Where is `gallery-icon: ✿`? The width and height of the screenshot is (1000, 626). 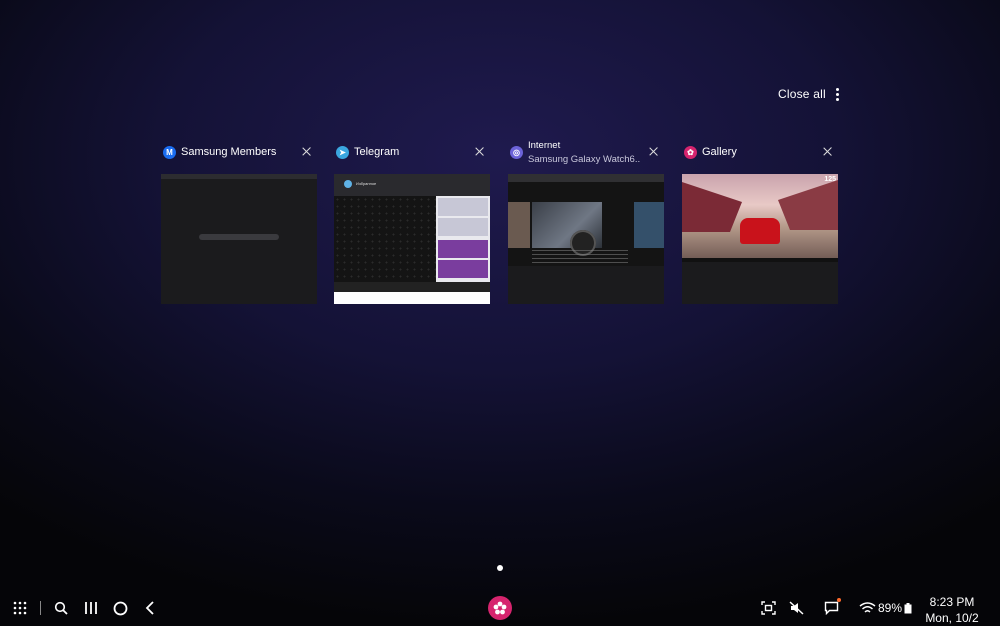
gallery-icon: ✿ is located at coordinates (690, 152).